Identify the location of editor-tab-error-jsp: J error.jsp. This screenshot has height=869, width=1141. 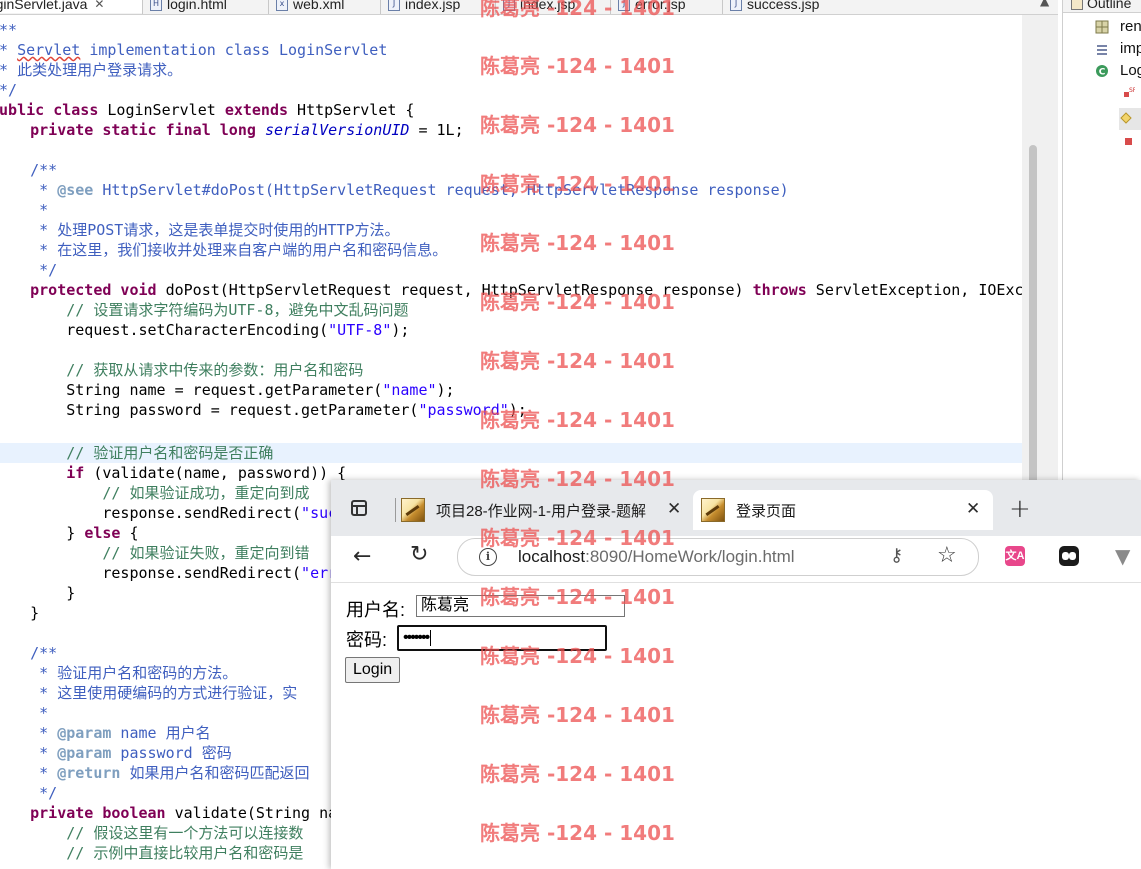
(652, 6).